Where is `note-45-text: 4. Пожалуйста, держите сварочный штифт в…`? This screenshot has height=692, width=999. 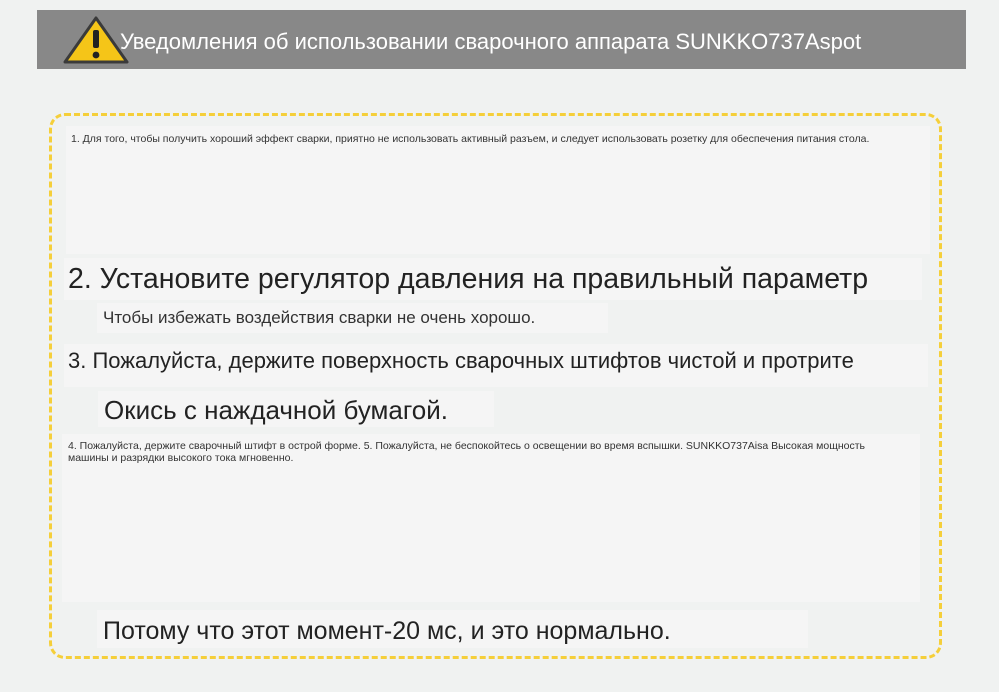
note-45-text: 4. Пожалуйста, держите сварочный штифт в… is located at coordinates (467, 452).